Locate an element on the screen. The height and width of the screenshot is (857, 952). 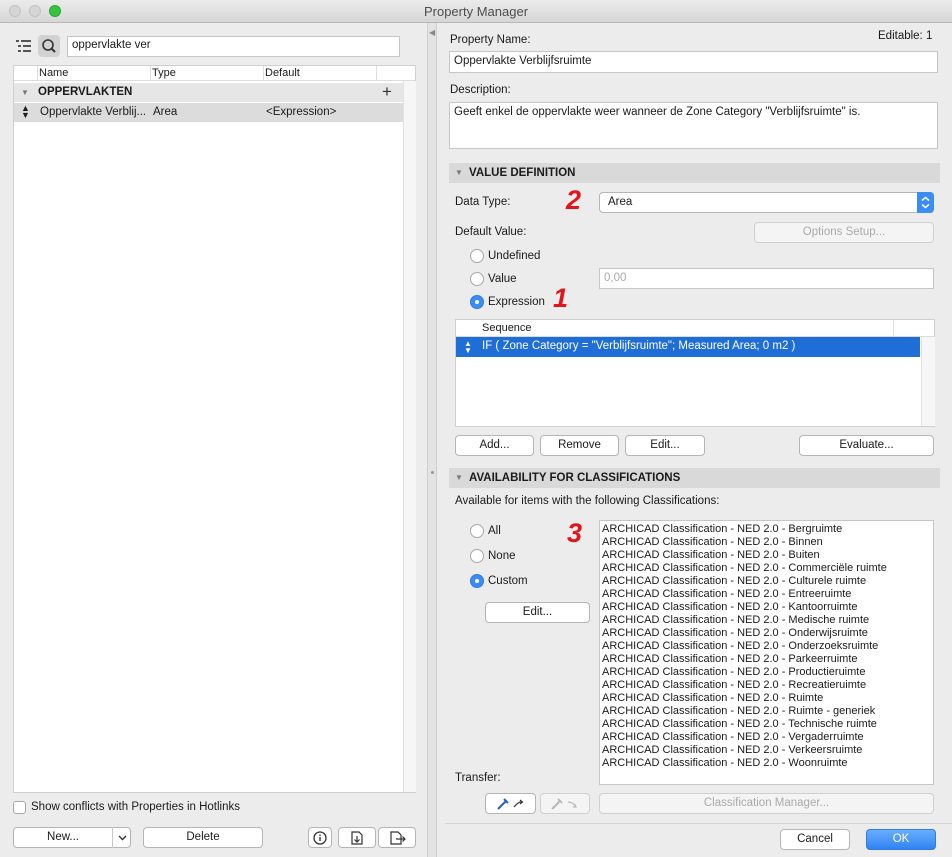
radio-expression is located at coordinates (477, 302).